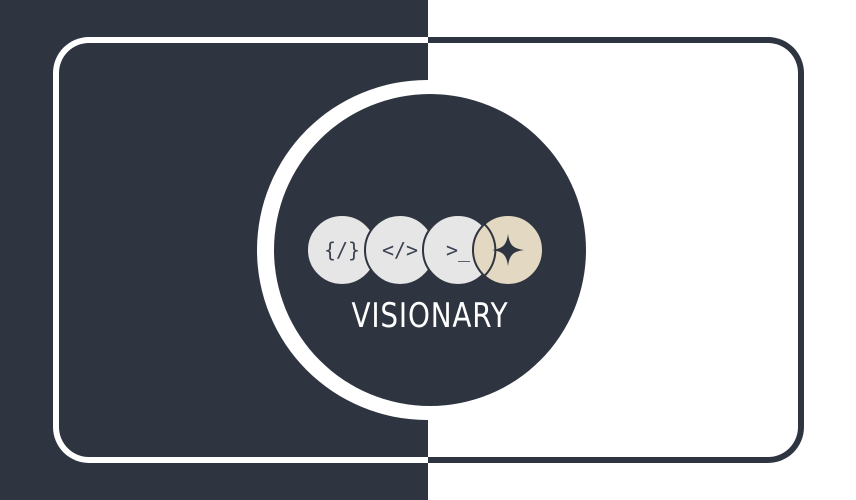 The image size is (856, 500). What do you see at coordinates (342, 250) in the screenshot?
I see `chip-glyph: {/}` at bounding box center [342, 250].